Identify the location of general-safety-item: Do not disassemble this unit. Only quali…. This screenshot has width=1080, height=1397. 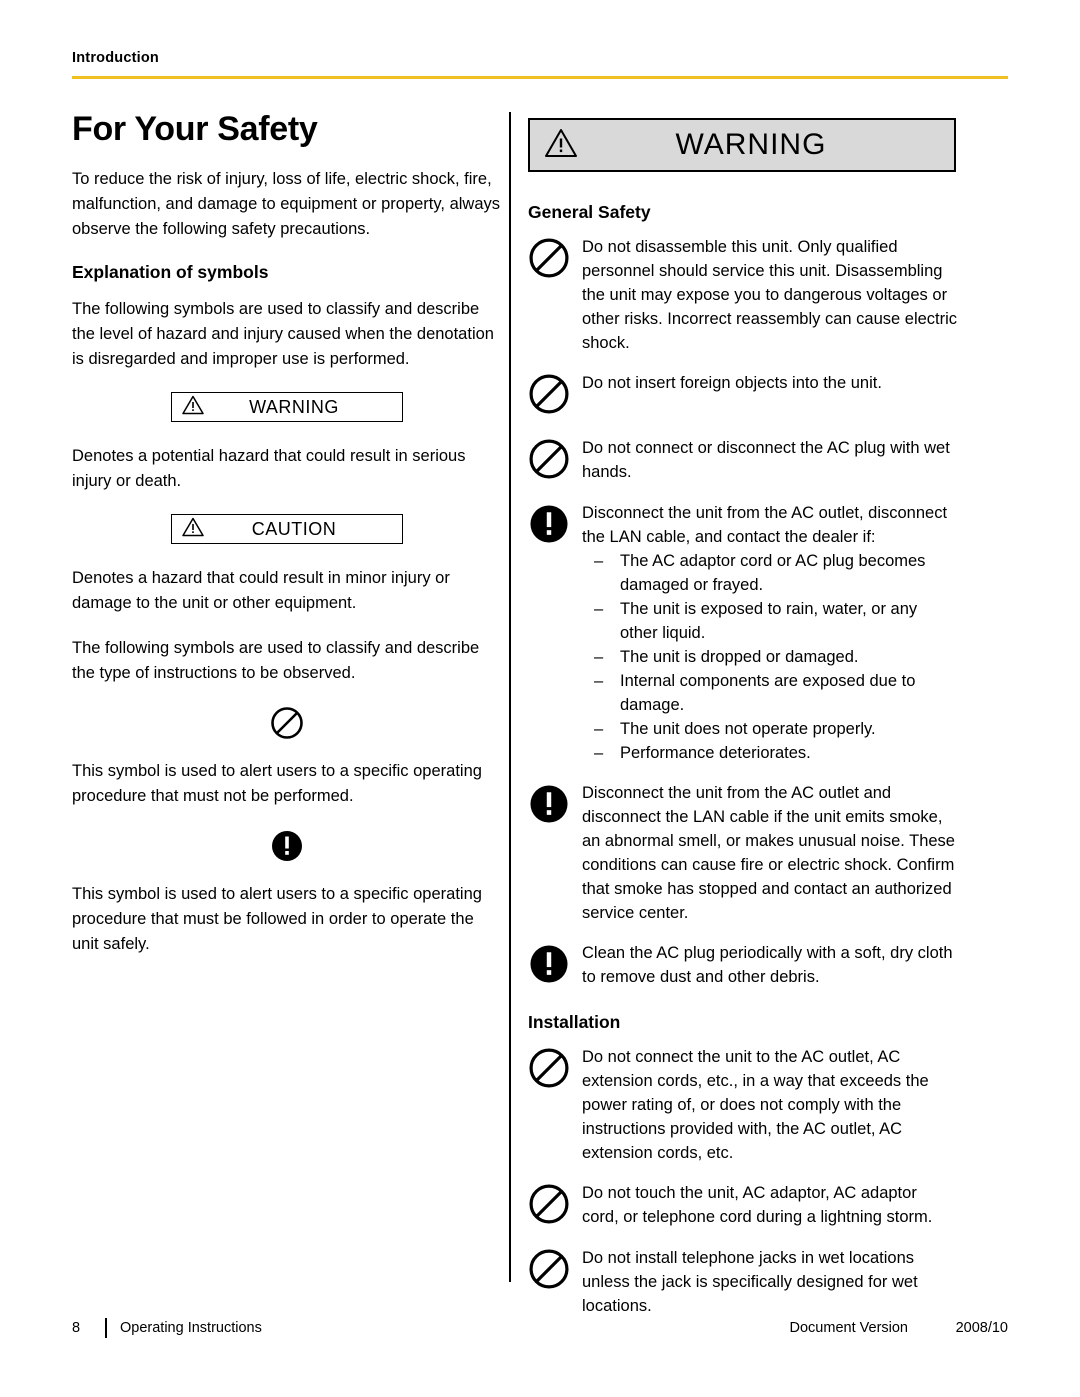
(743, 295).